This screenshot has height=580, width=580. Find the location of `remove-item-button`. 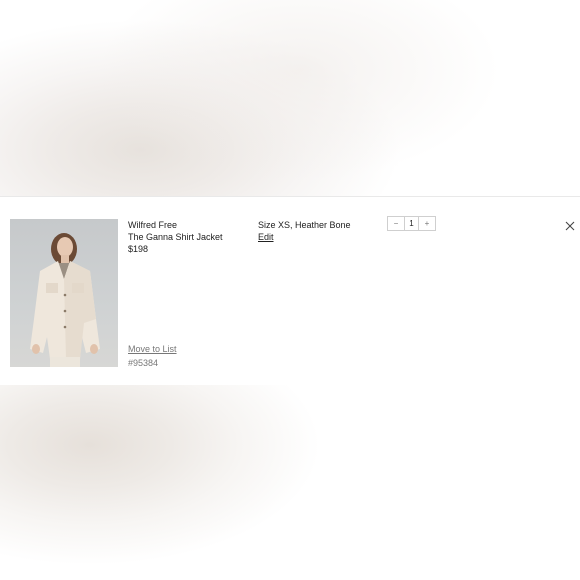

remove-item-button is located at coordinates (570, 224).